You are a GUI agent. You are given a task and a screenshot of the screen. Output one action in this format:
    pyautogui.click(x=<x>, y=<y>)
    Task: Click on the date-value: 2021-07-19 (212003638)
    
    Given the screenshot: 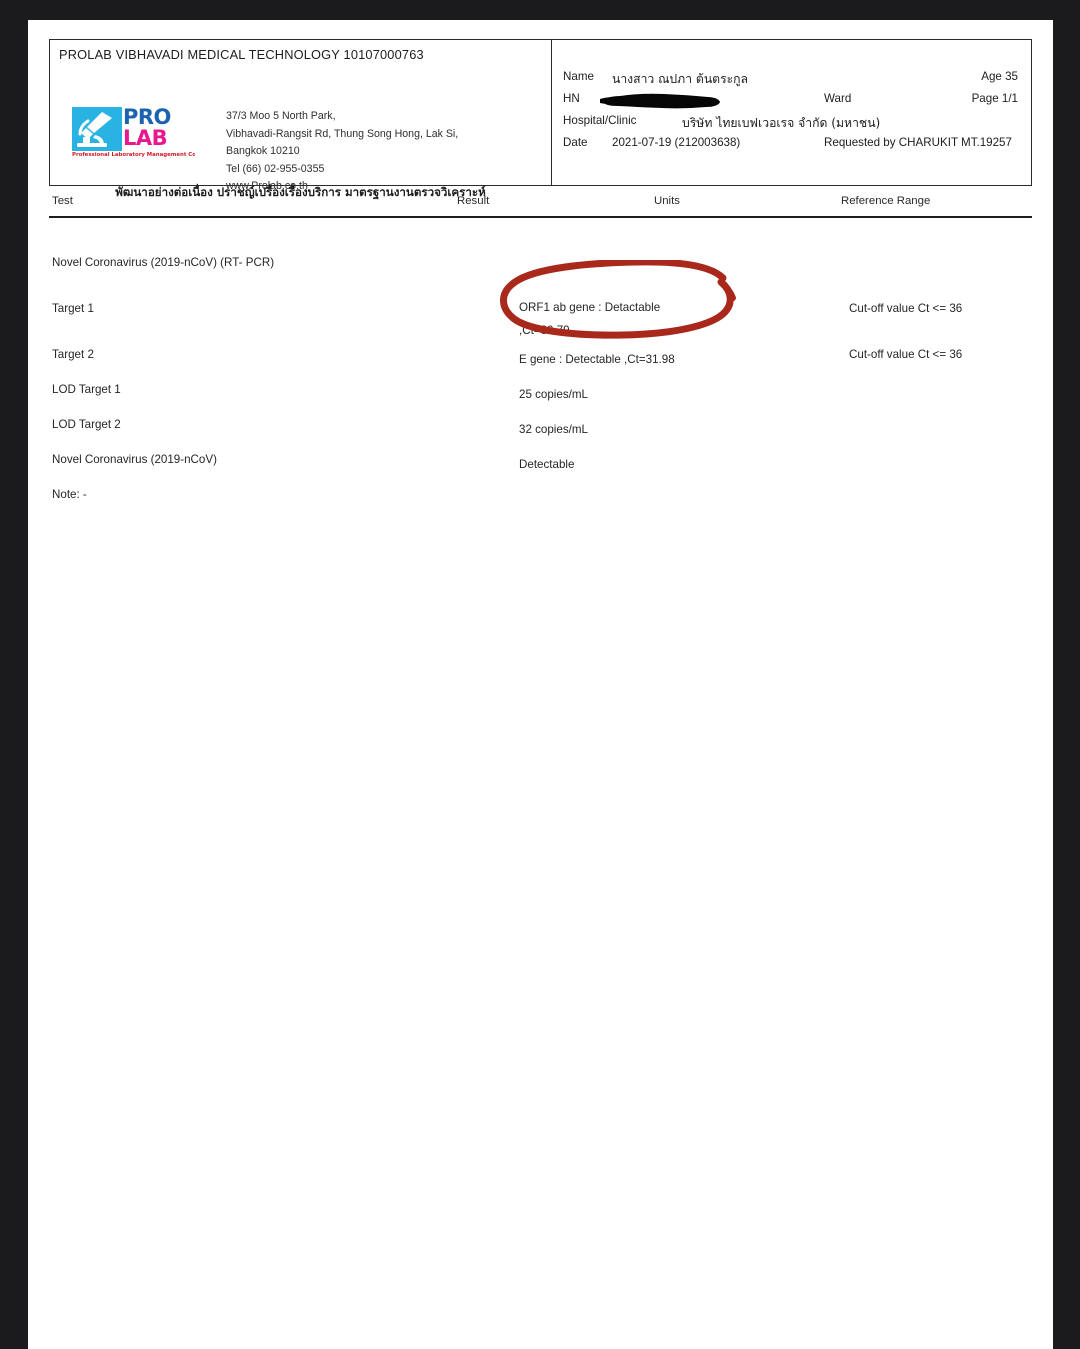 What is the action you would take?
    pyautogui.click(x=676, y=142)
    